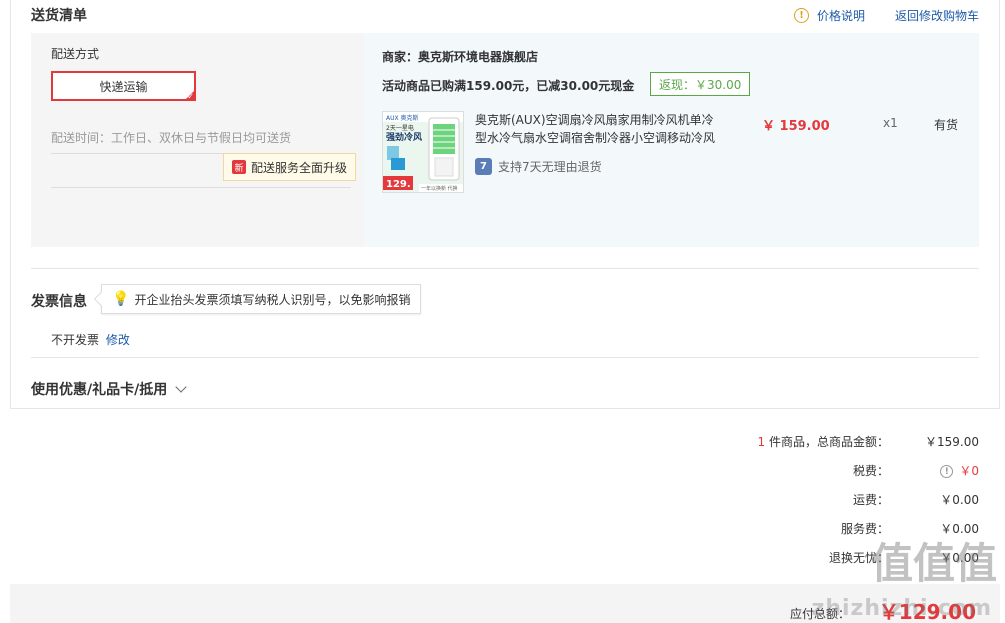  I want to click on invoice-tip: 💡 开企业抬头发票须填写纳税人识别号，以免影响报销, so click(257, 299).